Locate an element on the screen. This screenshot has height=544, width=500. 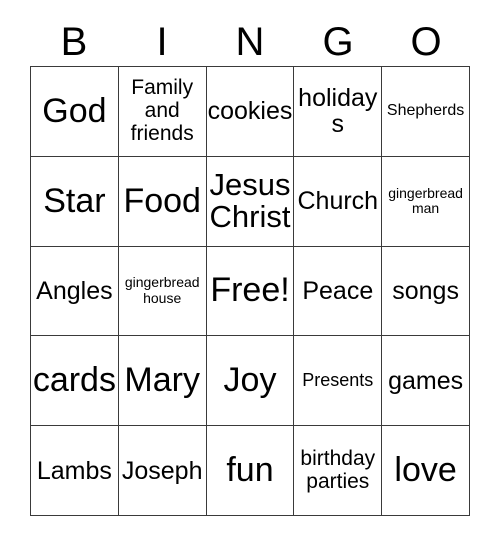
bingo-cell-label: Angles is located at coordinates (74, 290).